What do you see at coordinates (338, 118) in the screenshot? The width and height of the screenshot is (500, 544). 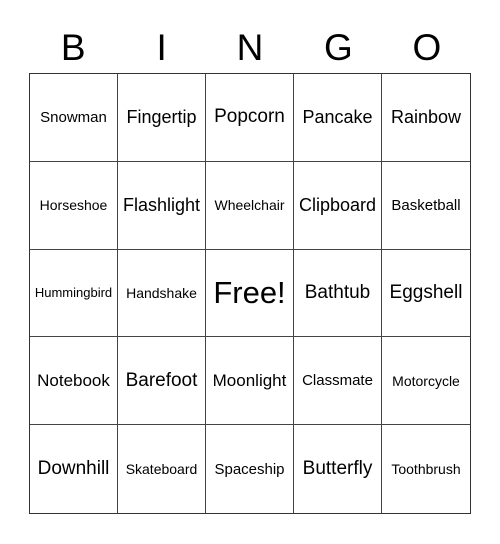 I see `bingo-cell: Pancake` at bounding box center [338, 118].